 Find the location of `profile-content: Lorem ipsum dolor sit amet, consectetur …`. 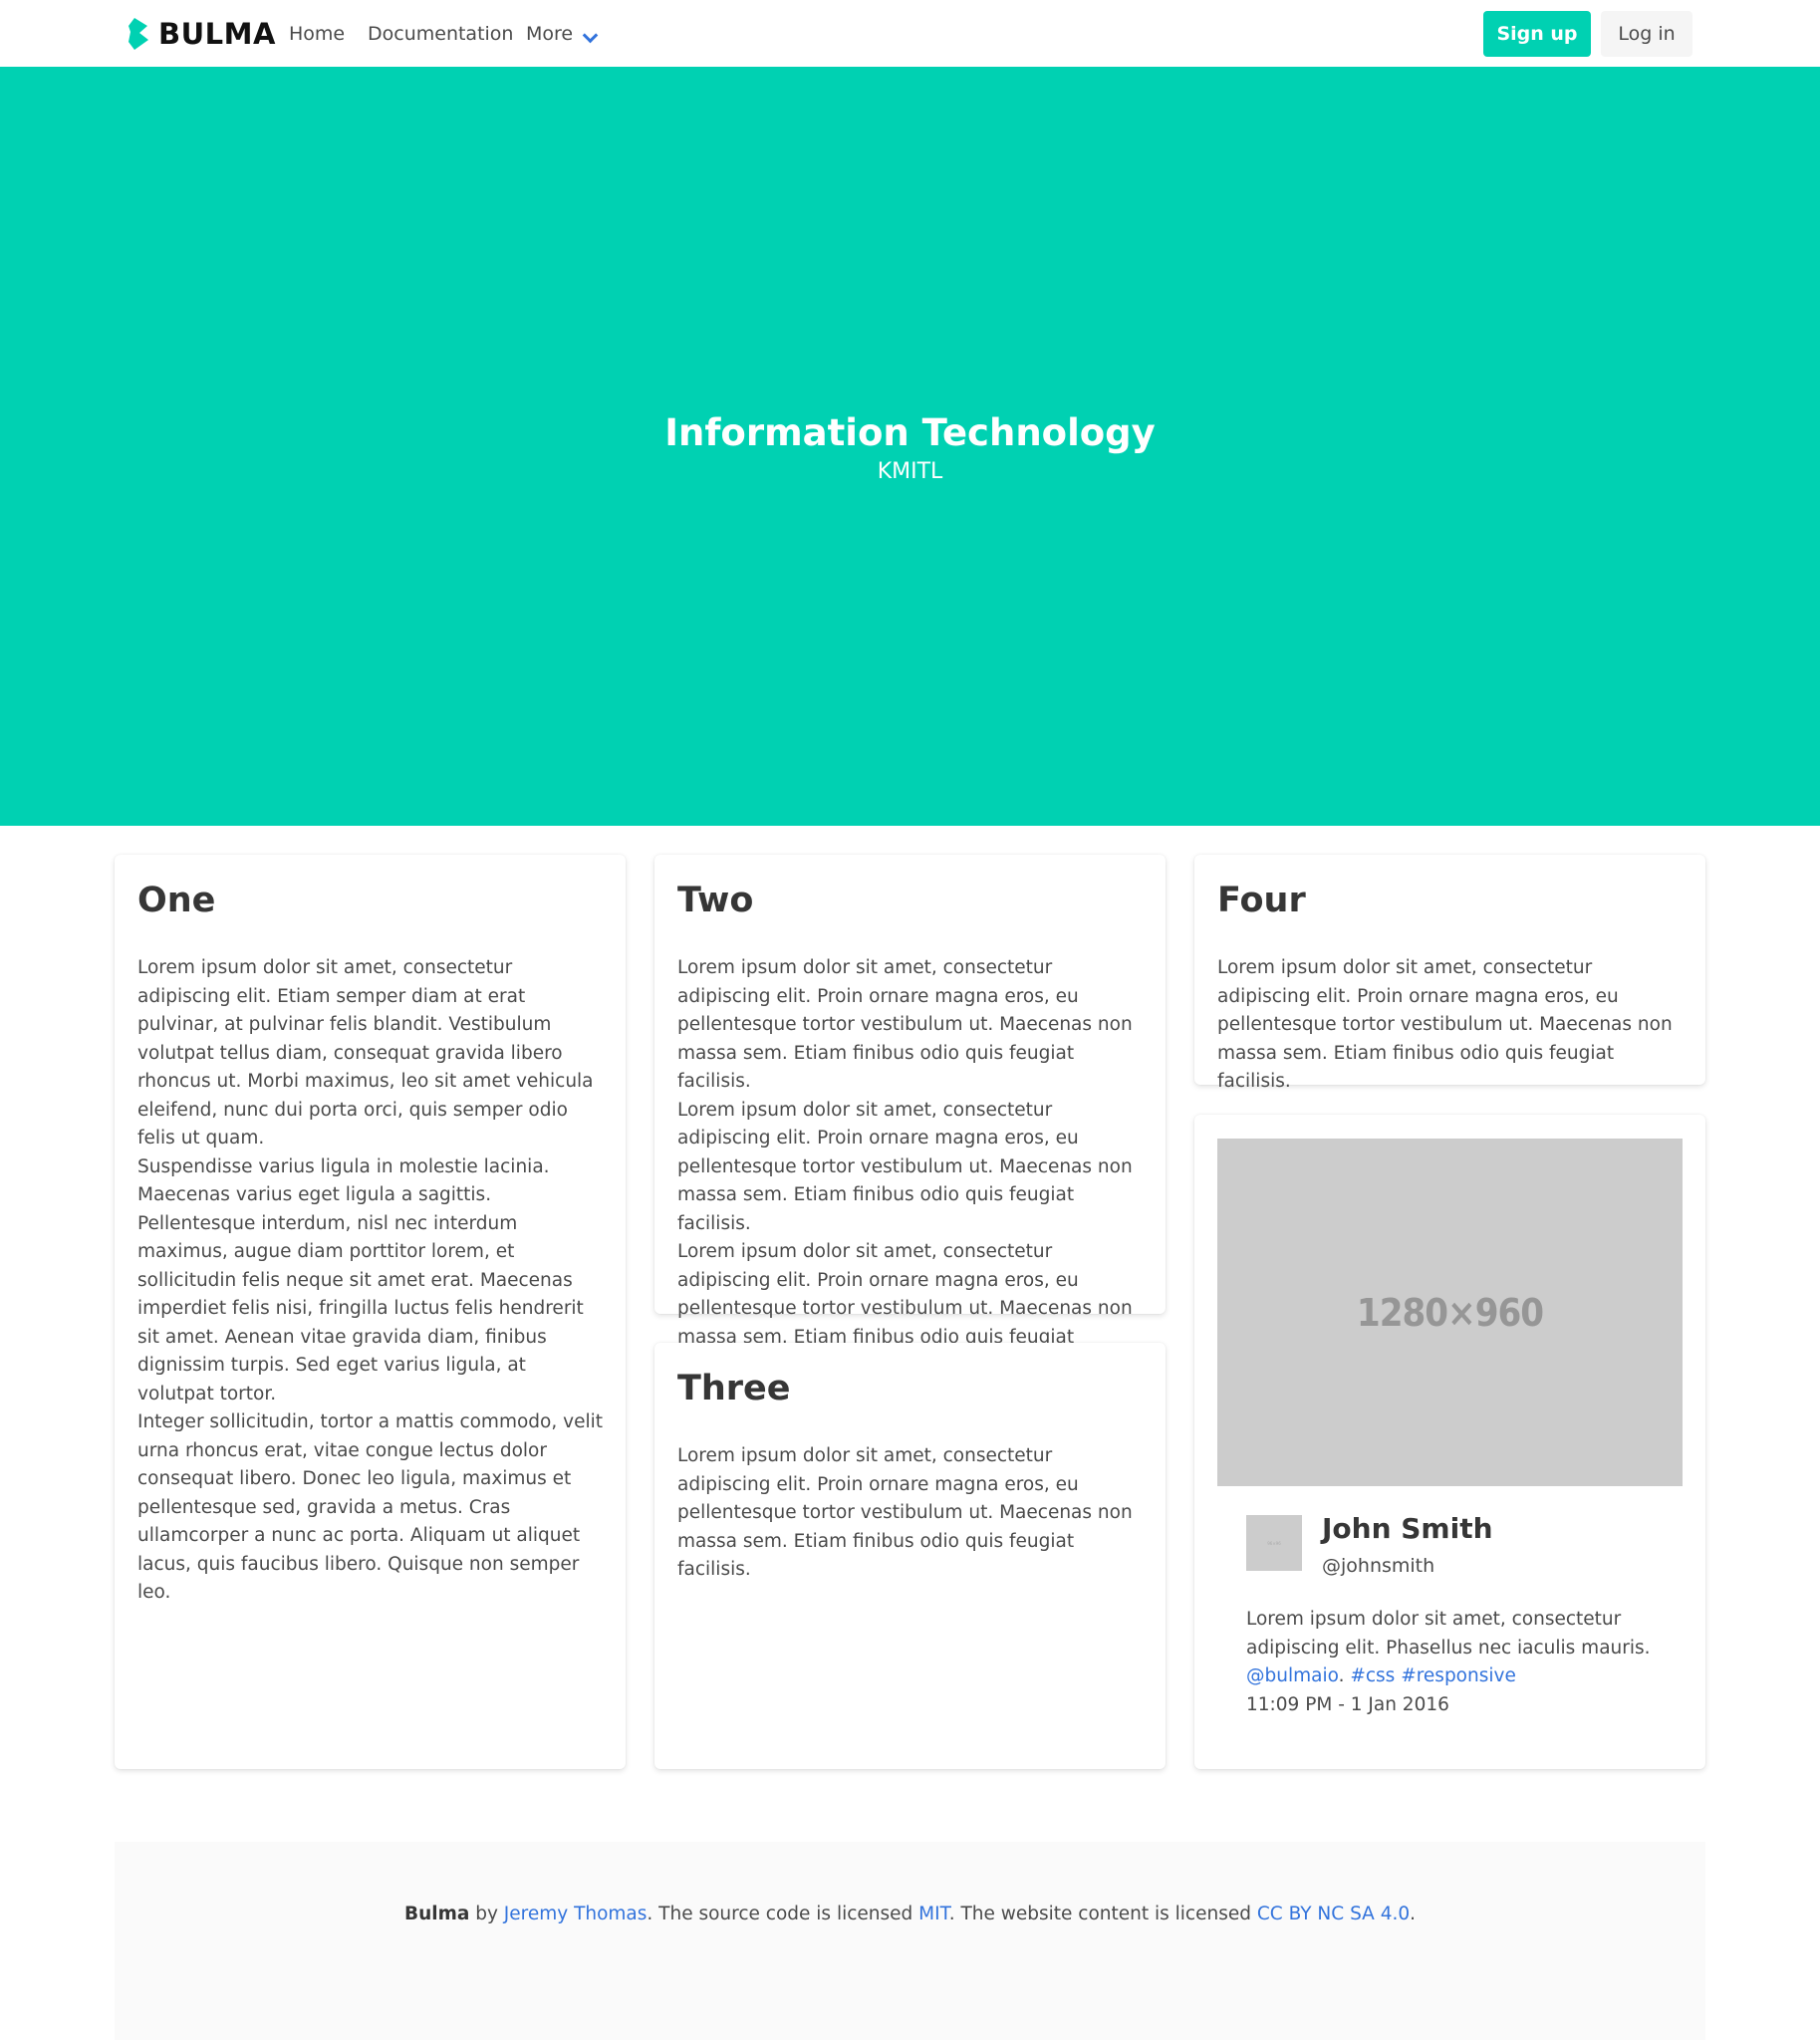

profile-content: Lorem ipsum dolor sit amet, consectetur … is located at coordinates (1453, 1662).